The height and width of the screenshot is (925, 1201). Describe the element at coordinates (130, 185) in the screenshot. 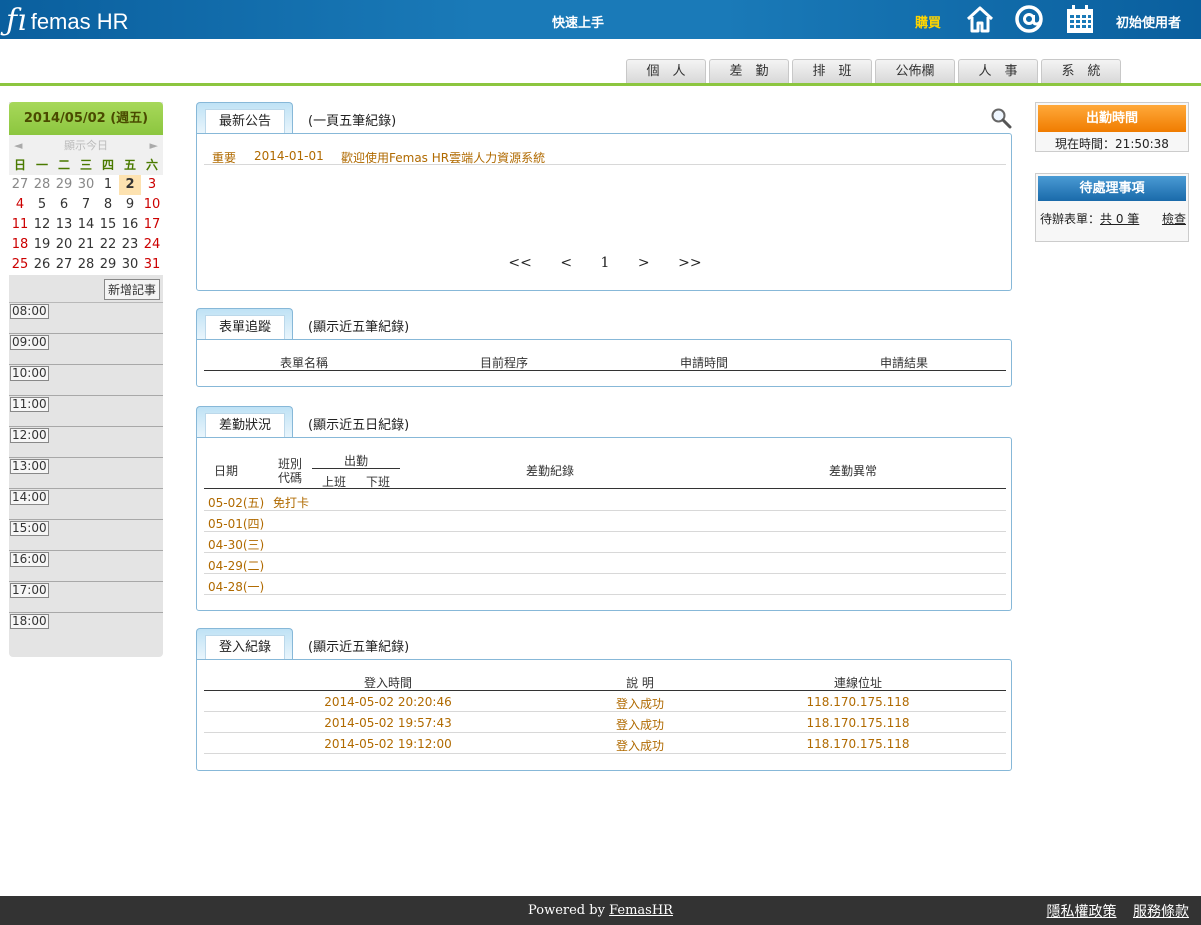

I see `calendar-day-selected: 2` at that location.